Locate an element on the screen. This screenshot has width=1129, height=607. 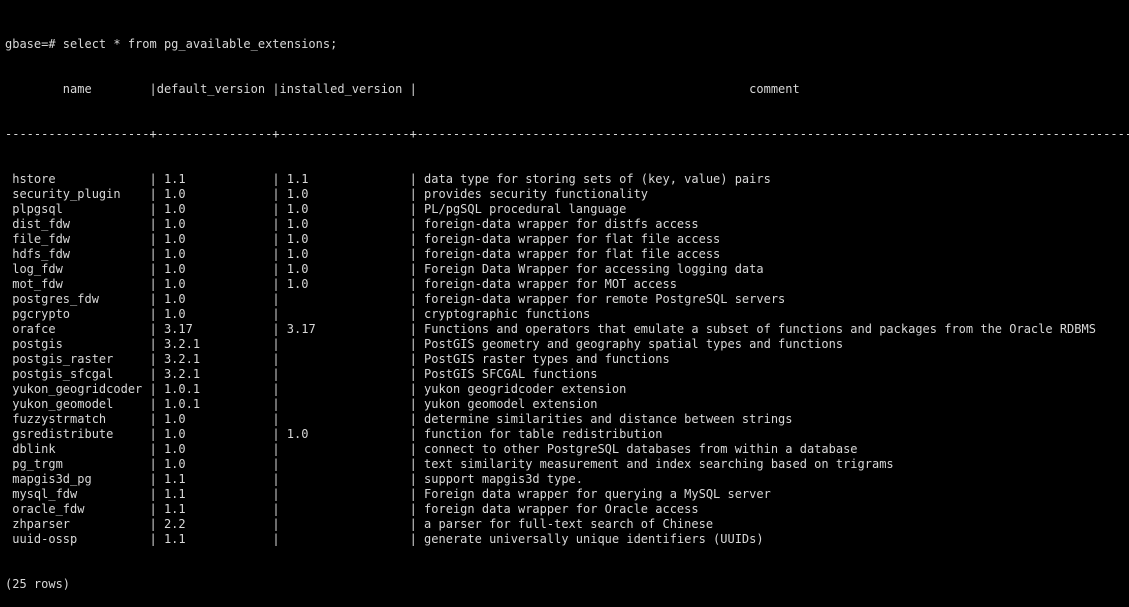
header-cell-default-version: default_version | is located at coordinates (218, 89).